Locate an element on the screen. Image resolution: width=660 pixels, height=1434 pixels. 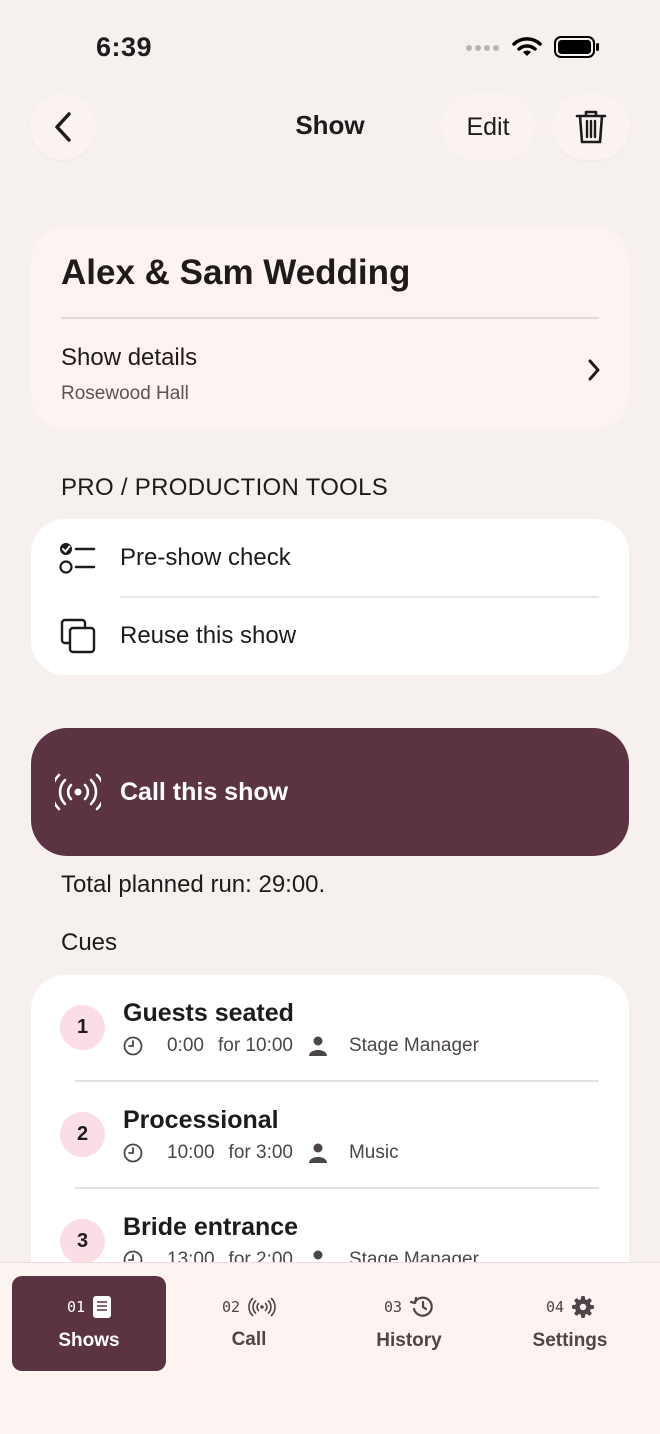
checklist-icon is located at coordinates (77, 558).